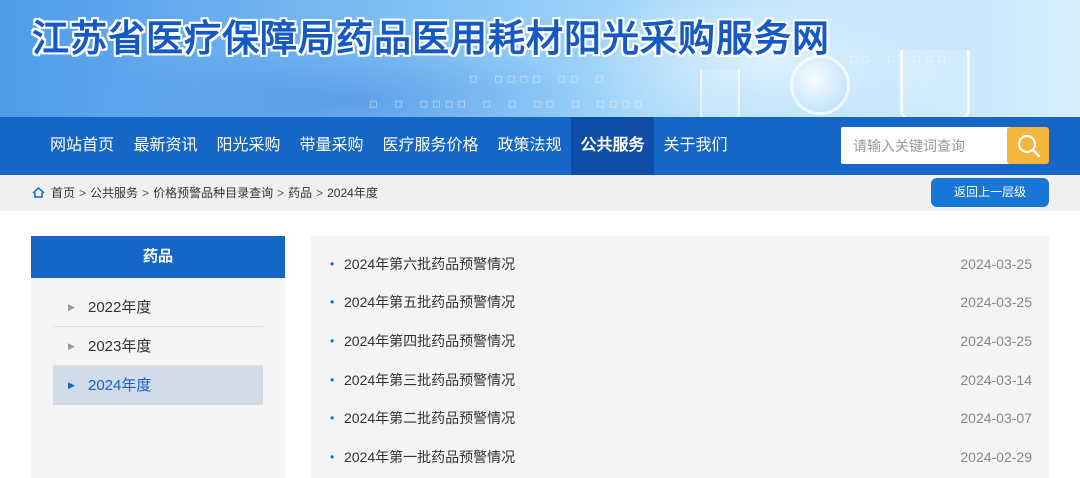 This screenshot has width=1080, height=478. What do you see at coordinates (990, 192) in the screenshot?
I see `back-button: 返回上一层级` at bounding box center [990, 192].